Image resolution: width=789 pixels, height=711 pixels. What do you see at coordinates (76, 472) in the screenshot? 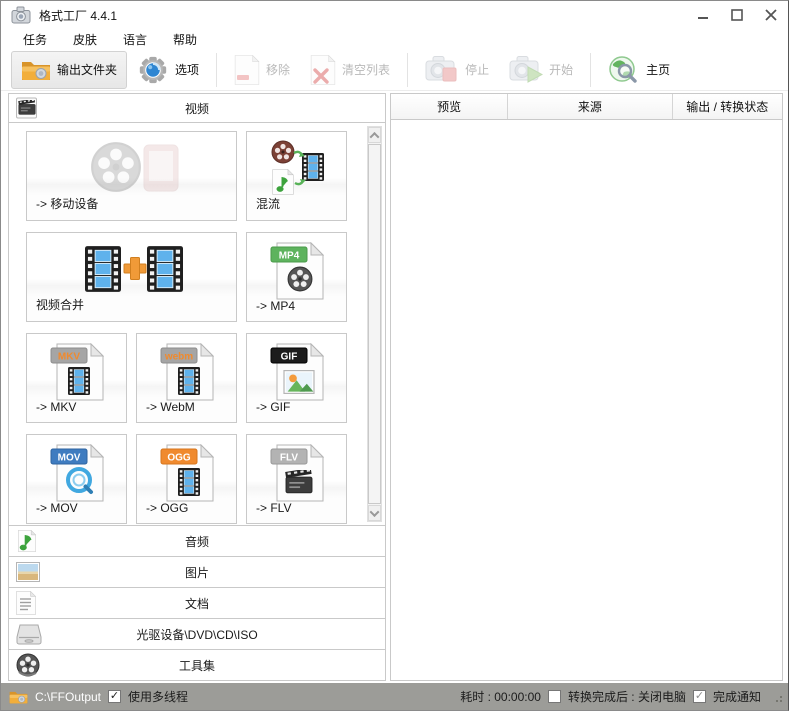
I see `mov-file-icon: MOV` at bounding box center [76, 472].